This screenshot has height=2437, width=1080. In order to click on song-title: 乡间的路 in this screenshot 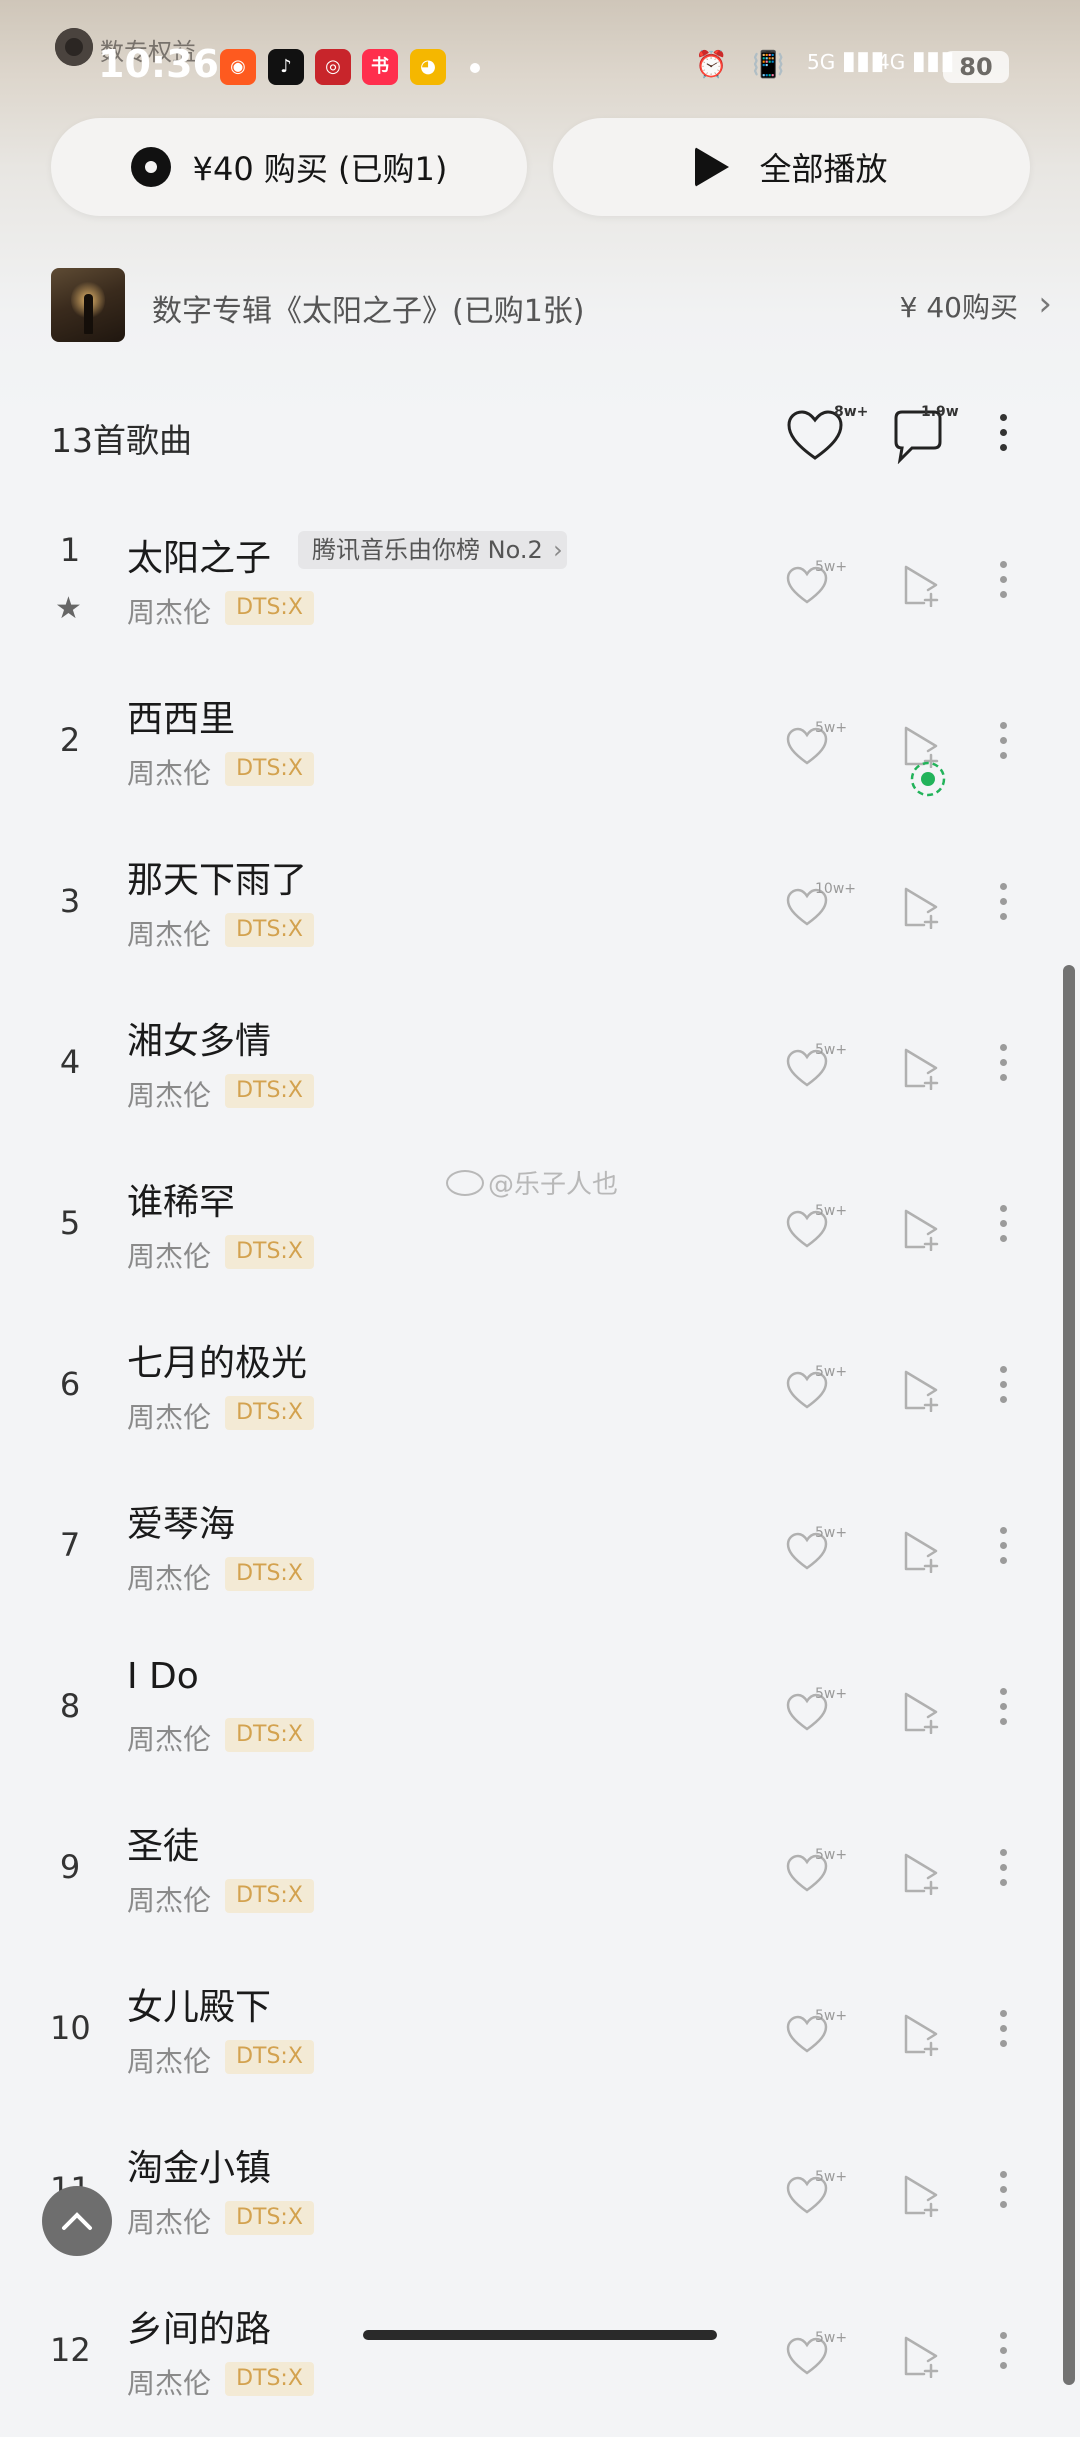, I will do `click(199, 2329)`.